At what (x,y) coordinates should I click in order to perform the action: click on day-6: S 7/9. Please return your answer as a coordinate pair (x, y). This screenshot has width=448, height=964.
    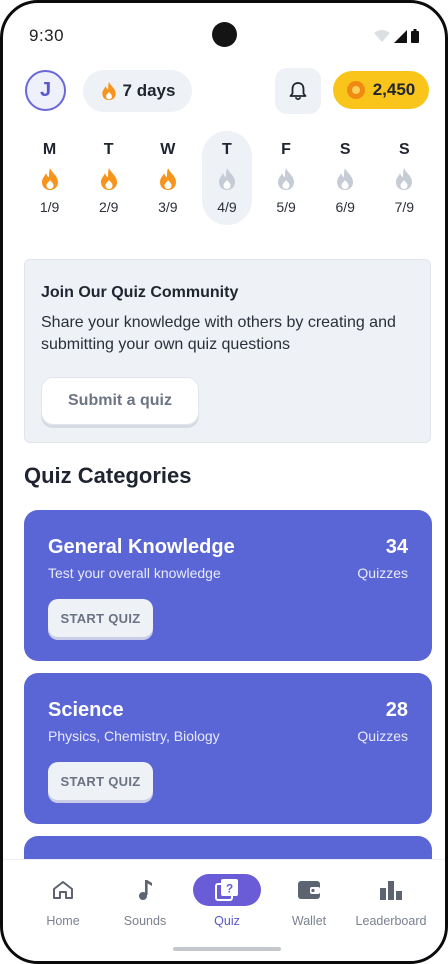
    Looking at the image, I should click on (404, 178).